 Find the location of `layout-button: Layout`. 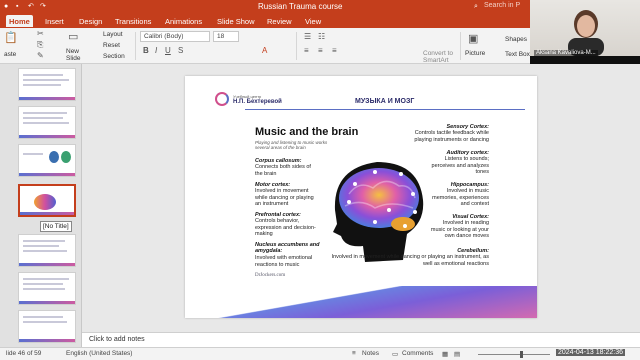

layout-button: Layout is located at coordinates (113, 34).